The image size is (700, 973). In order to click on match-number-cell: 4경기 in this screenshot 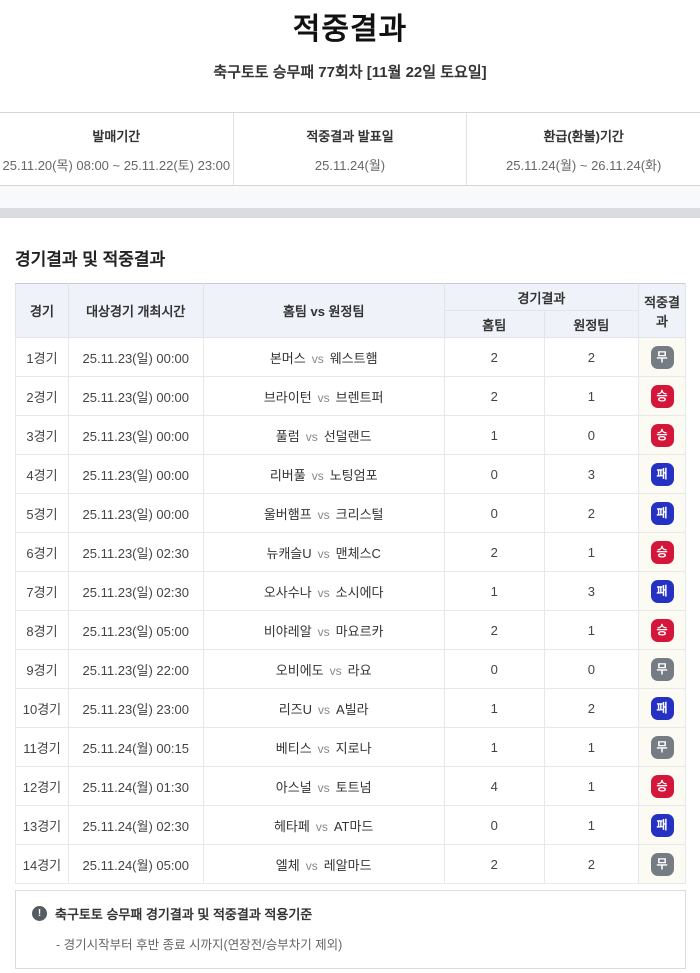, I will do `click(42, 474)`.